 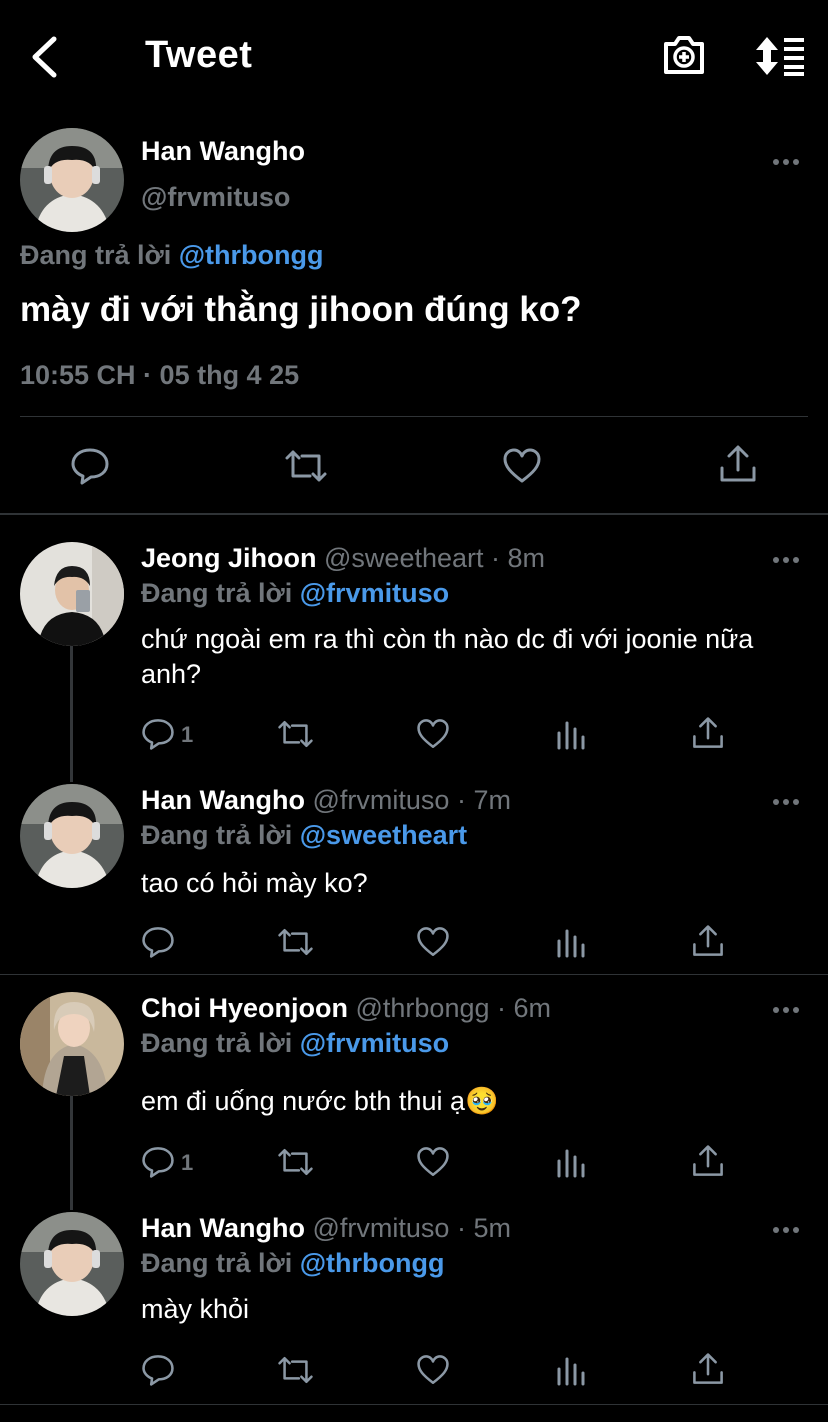 I want to click on reply-header: Choi Hyeonjoon @thrbongg · 6m, so click(x=346, y=1008).